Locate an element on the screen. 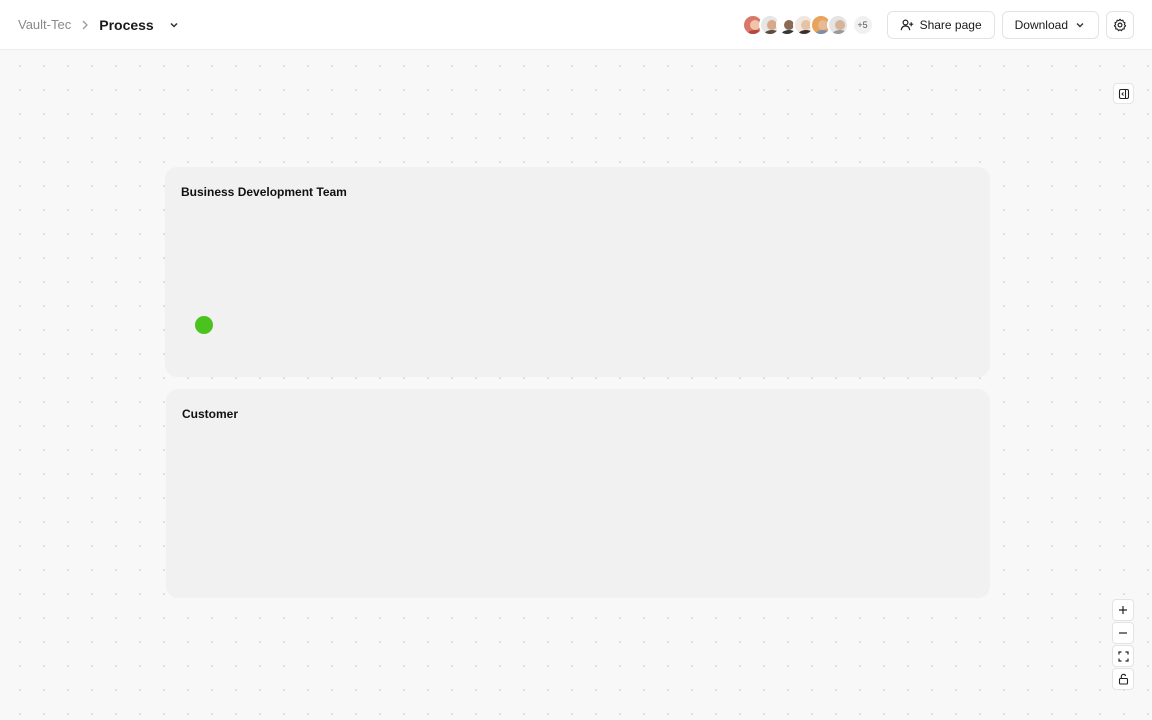 This screenshot has width=1152, height=720. lock-canvas-button is located at coordinates (1123, 679).